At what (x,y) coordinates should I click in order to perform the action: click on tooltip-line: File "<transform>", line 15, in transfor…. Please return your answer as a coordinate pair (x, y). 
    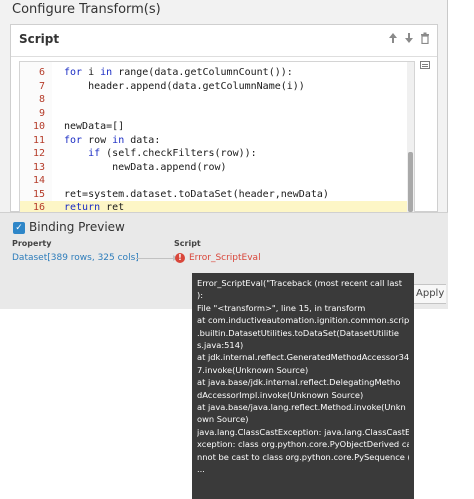
    Looking at the image, I should click on (281, 307).